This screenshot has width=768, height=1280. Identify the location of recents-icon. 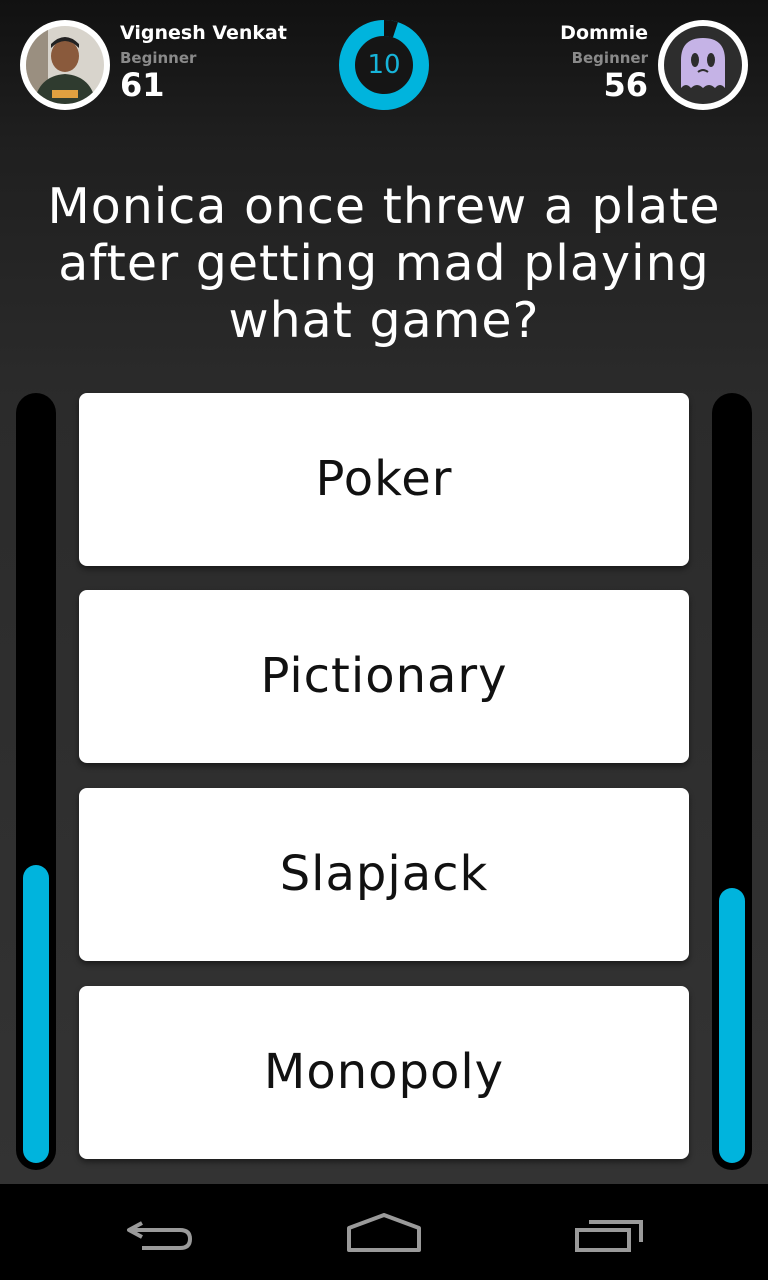
(610, 1232).